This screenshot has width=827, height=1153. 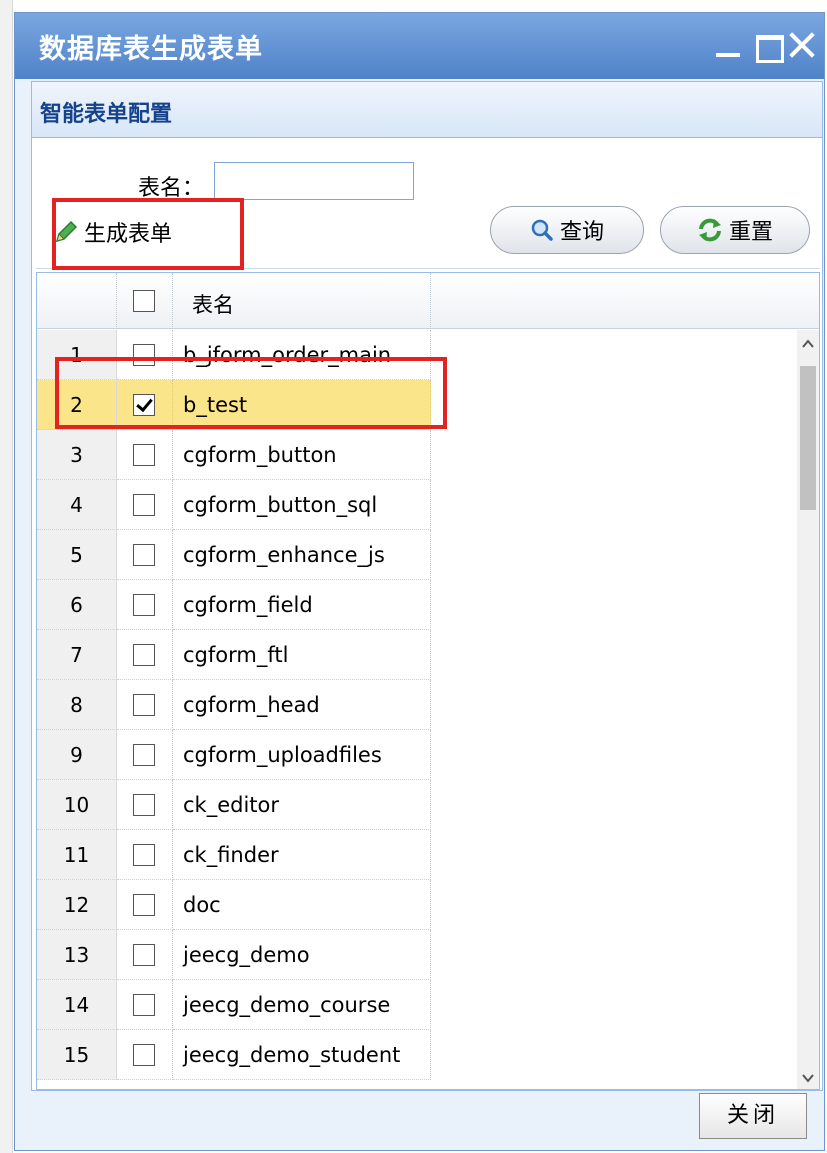 What do you see at coordinates (419, 46) in the screenshot?
I see `dialog-titlebar: 数据库表生成表单` at bounding box center [419, 46].